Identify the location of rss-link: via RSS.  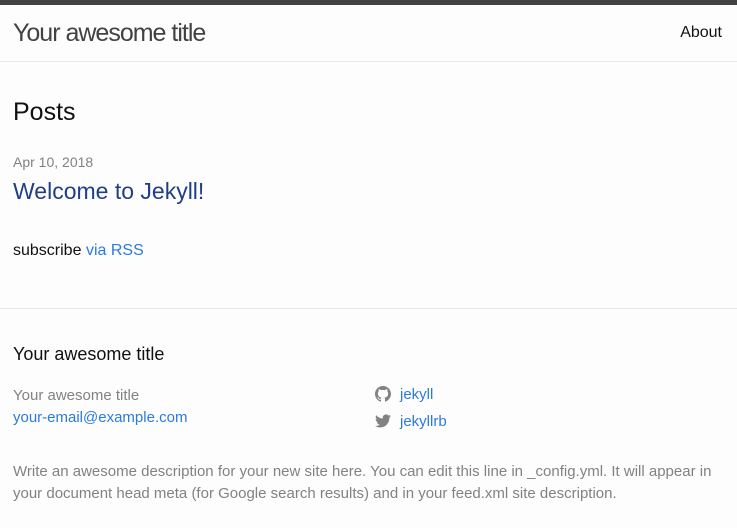
(115, 250).